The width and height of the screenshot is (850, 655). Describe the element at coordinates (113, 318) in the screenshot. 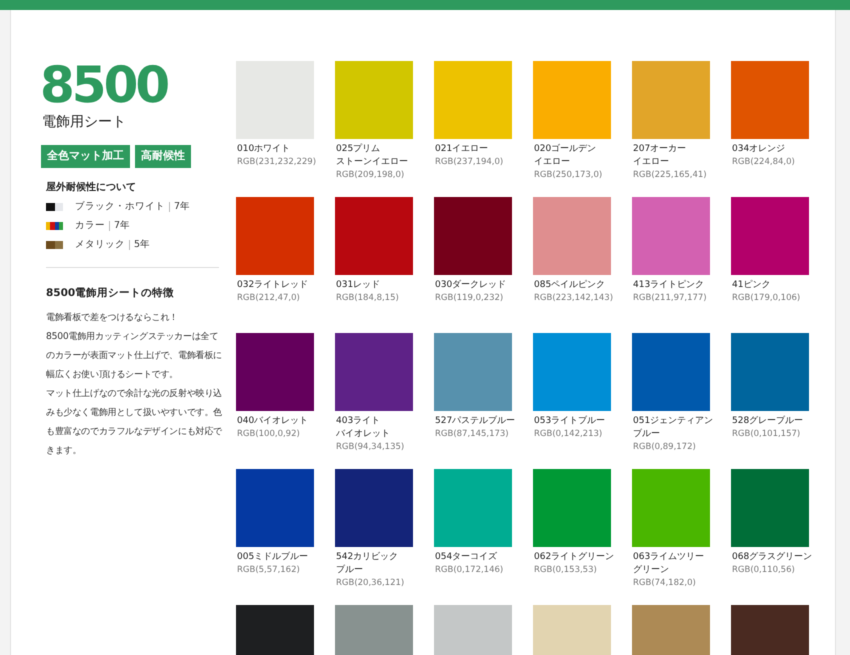

I see `description-text: 電飾看板で差をつけるならこれ！` at that location.